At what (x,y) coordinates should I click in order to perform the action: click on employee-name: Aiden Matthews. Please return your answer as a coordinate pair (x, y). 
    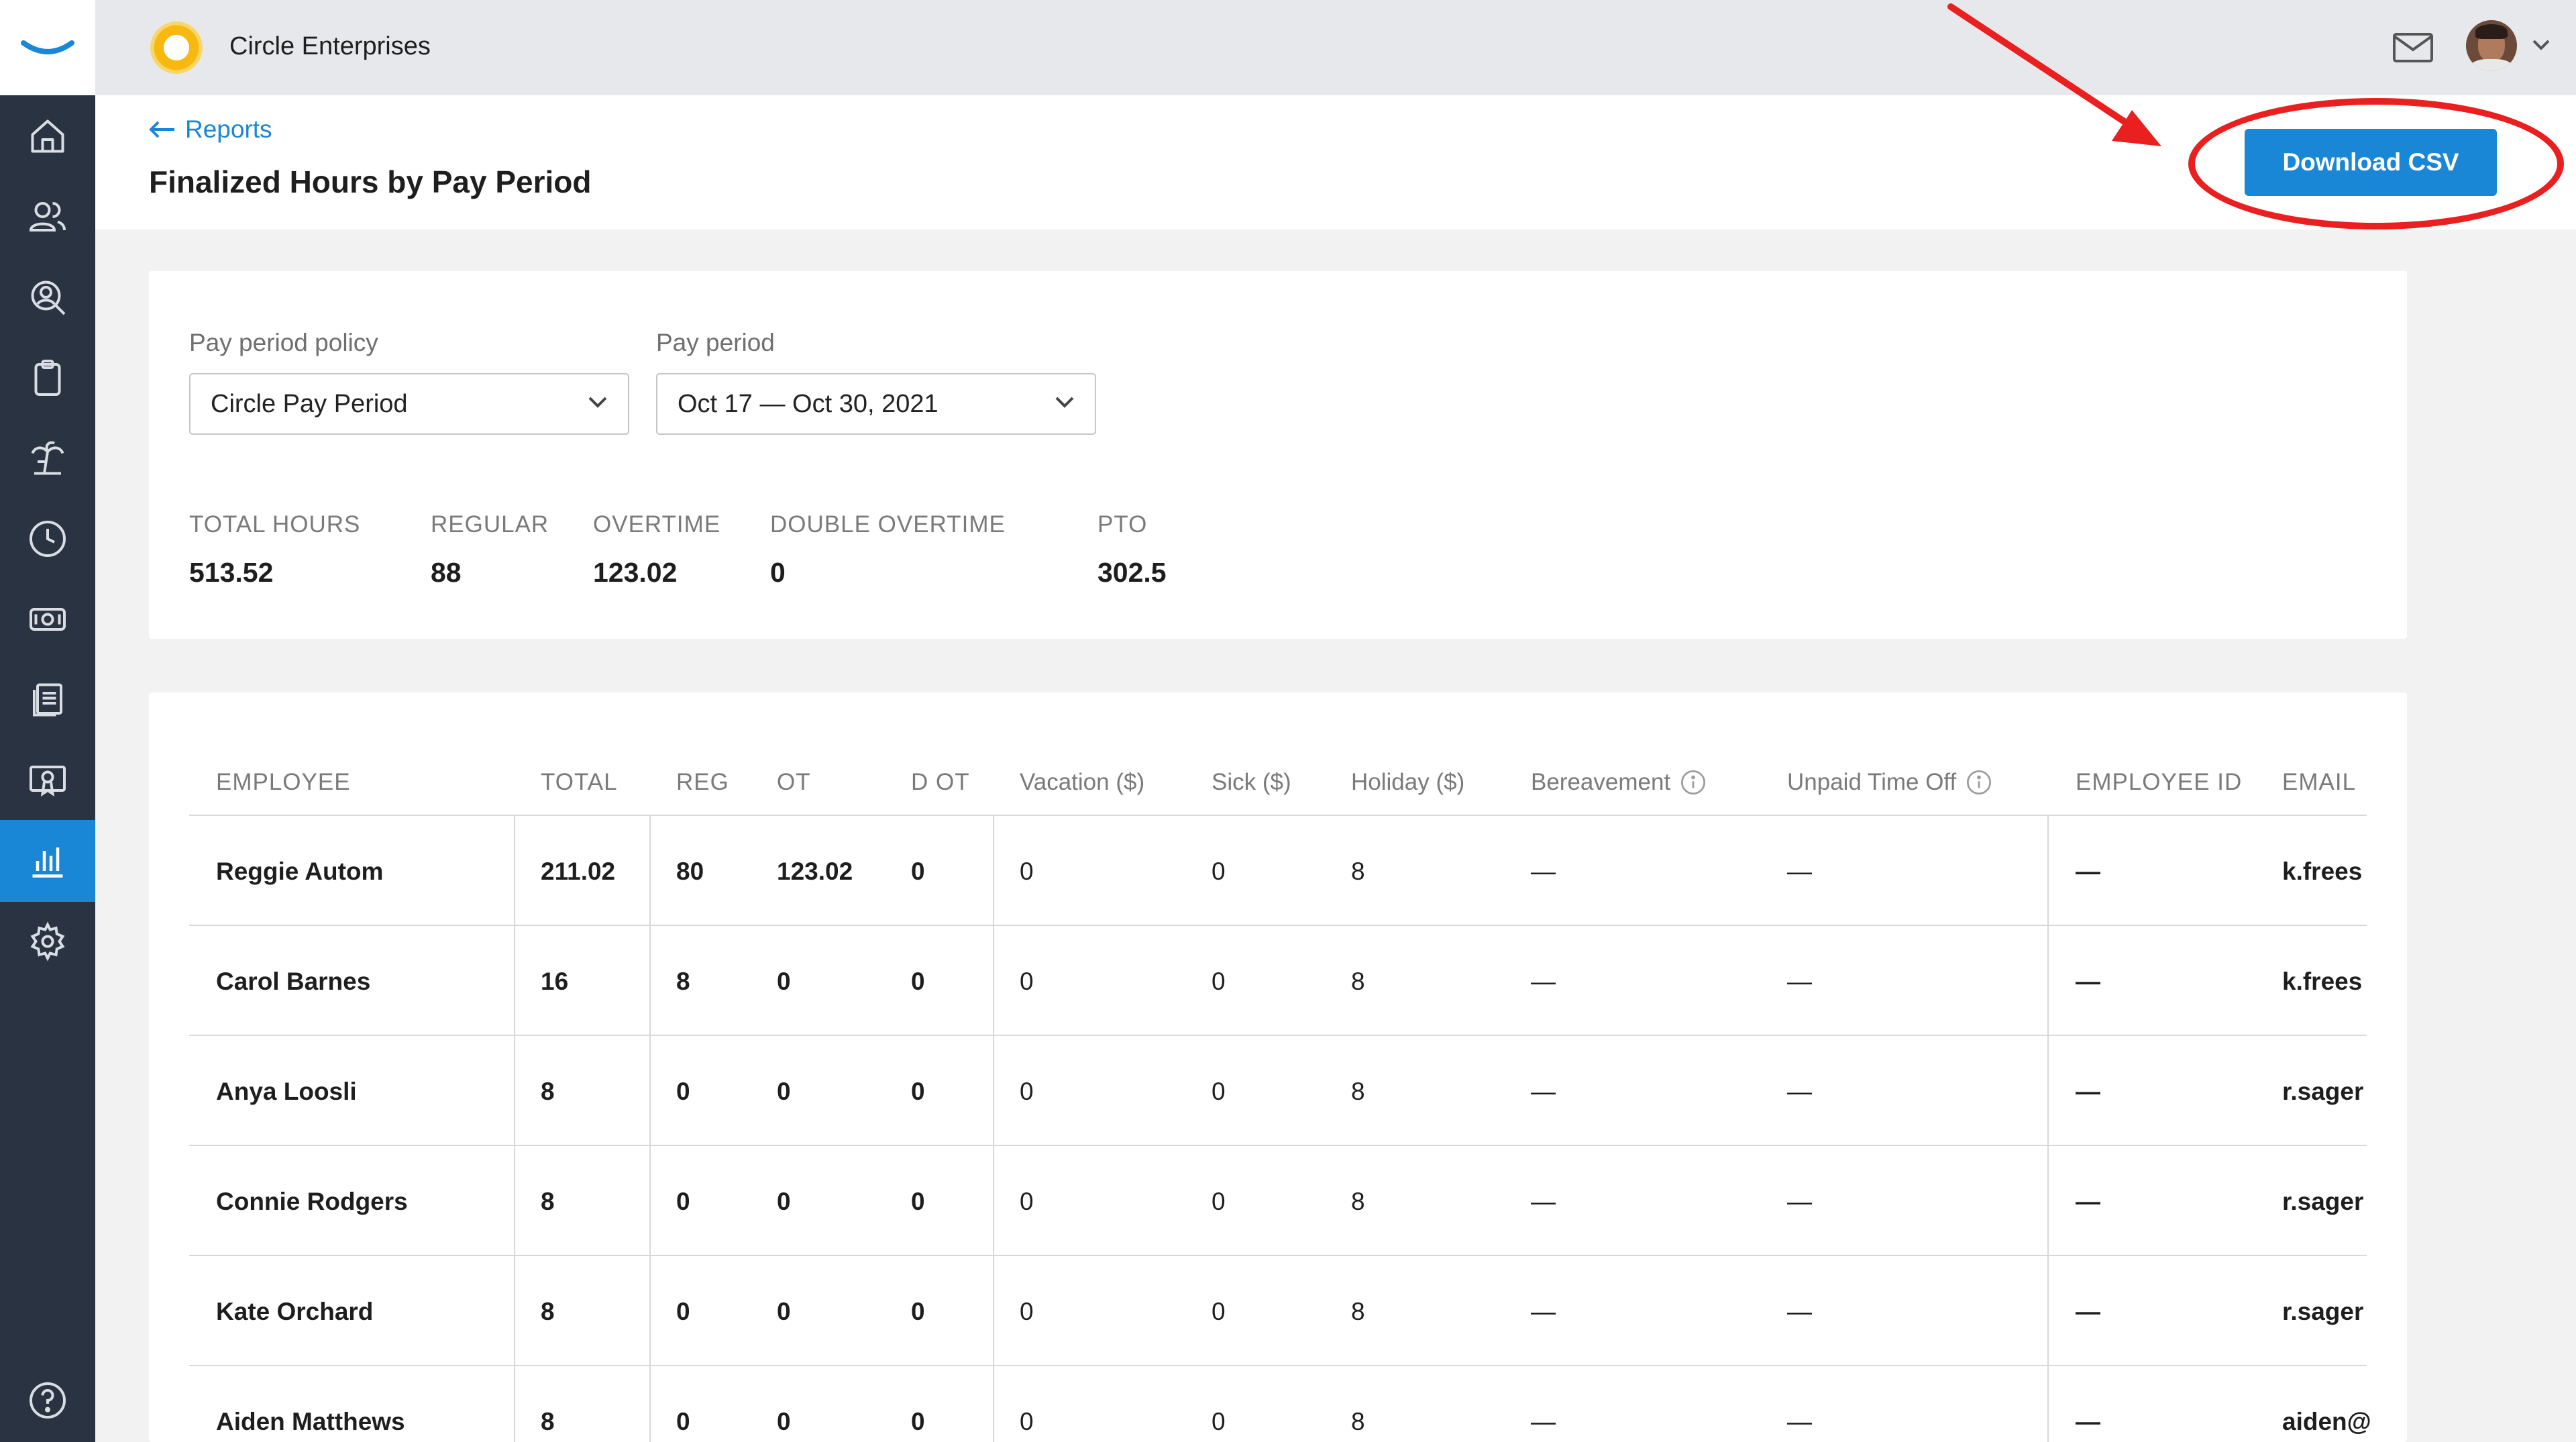
    Looking at the image, I should click on (310, 1422).